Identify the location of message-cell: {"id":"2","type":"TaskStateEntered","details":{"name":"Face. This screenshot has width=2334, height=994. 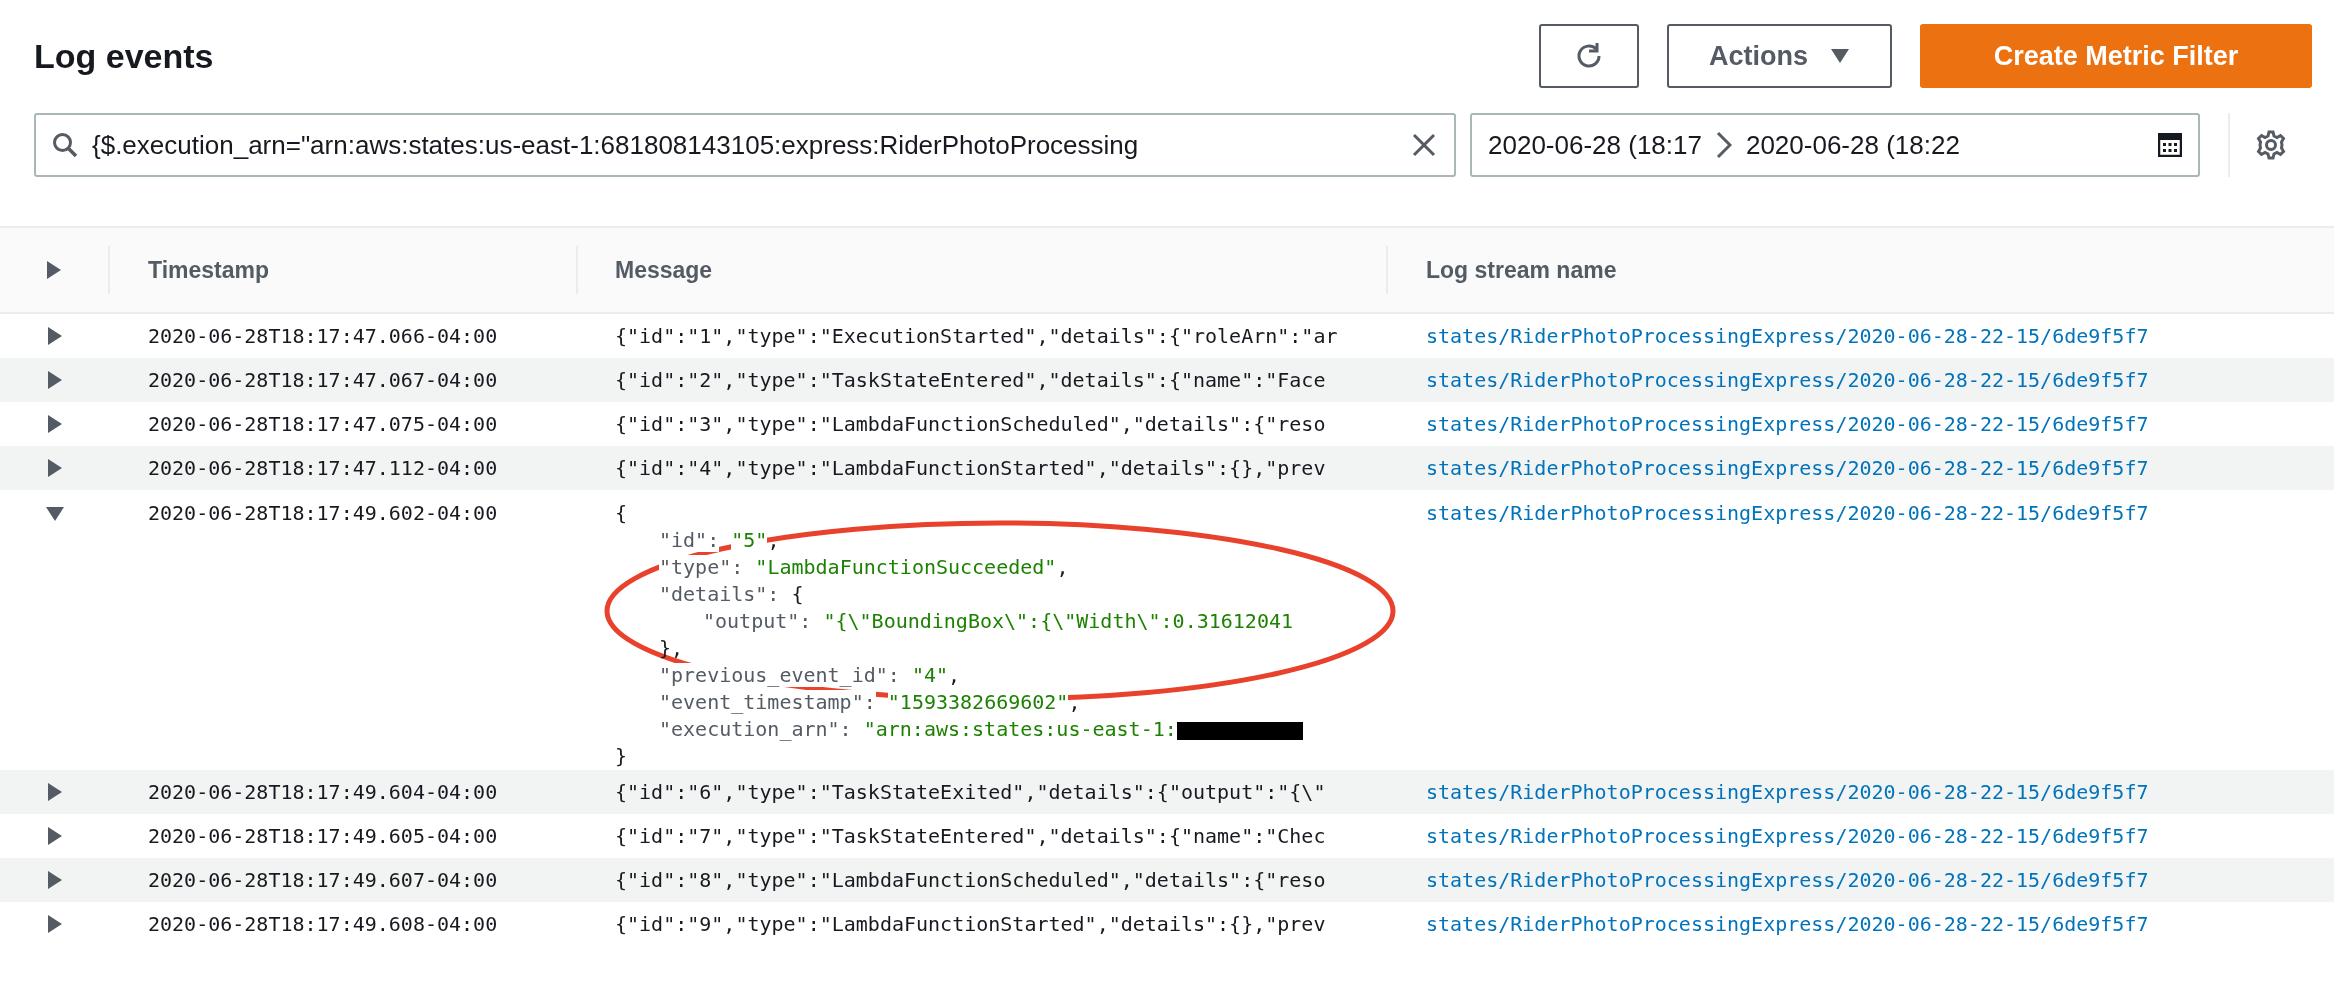
(970, 380).